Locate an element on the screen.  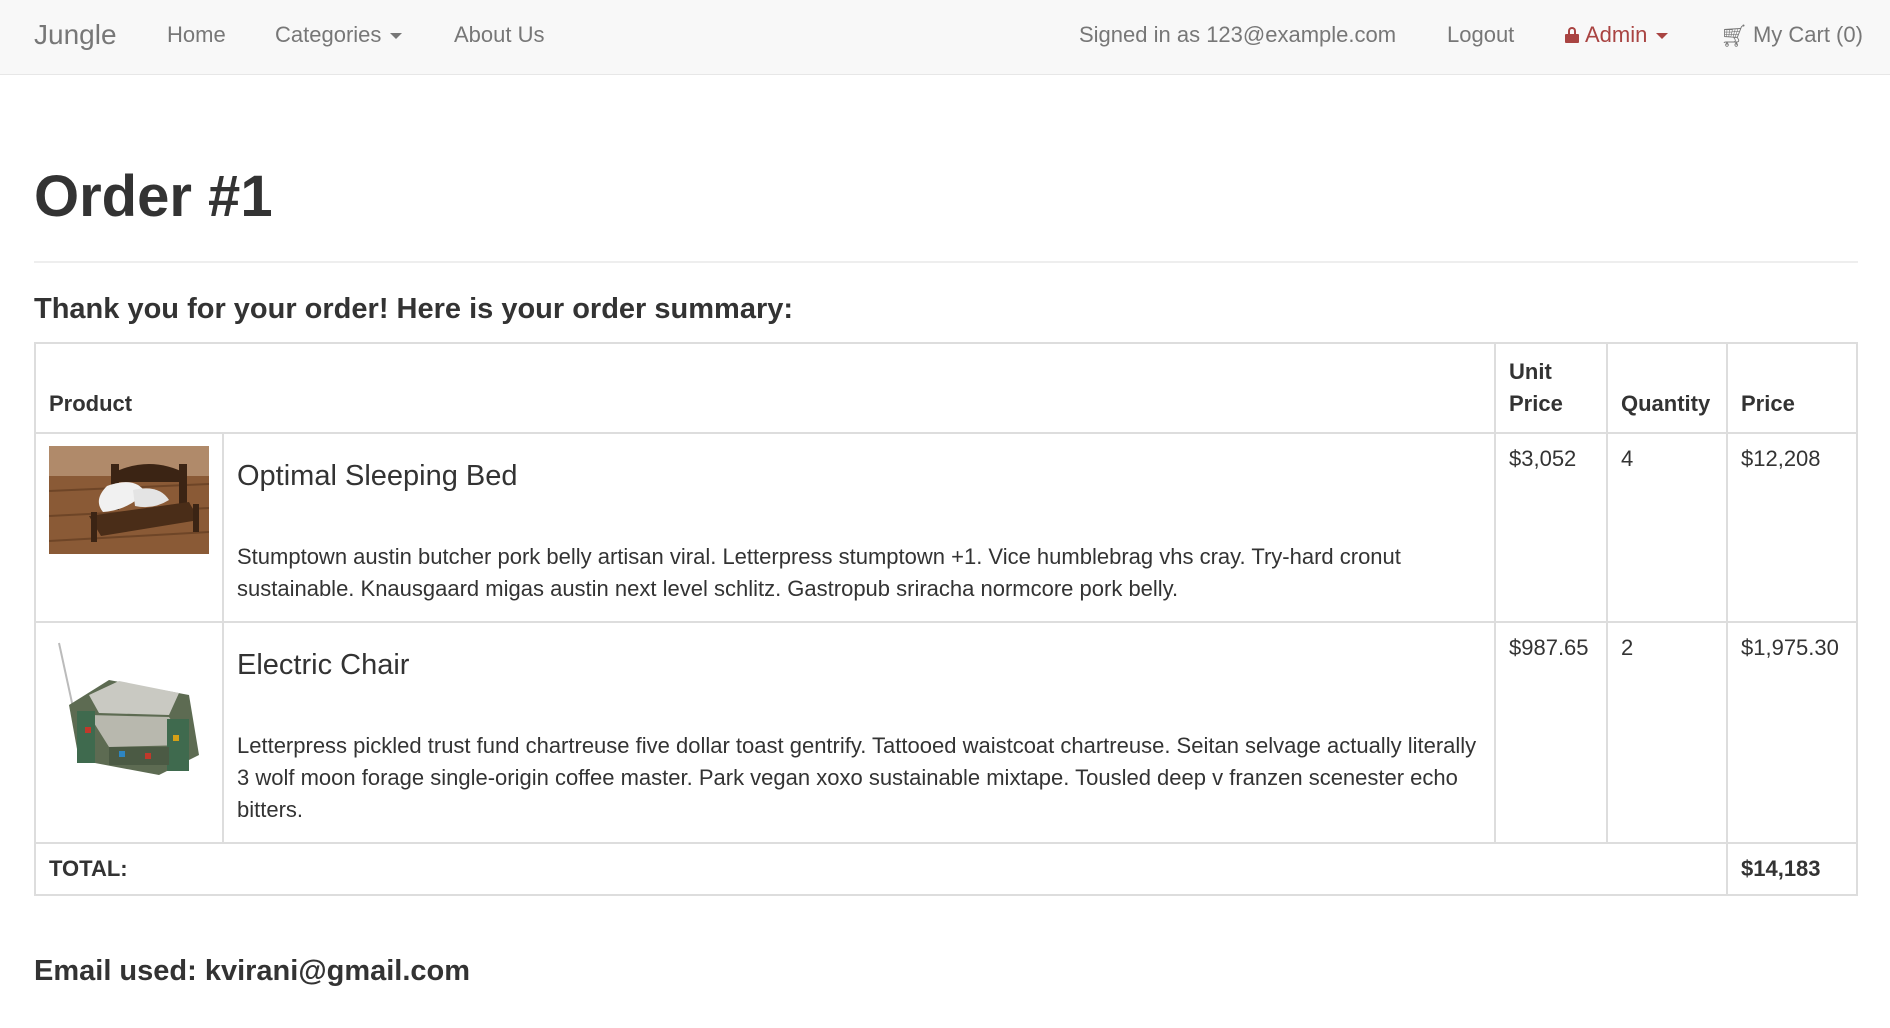
header-unit-price-line2: Price is located at coordinates (1536, 403).